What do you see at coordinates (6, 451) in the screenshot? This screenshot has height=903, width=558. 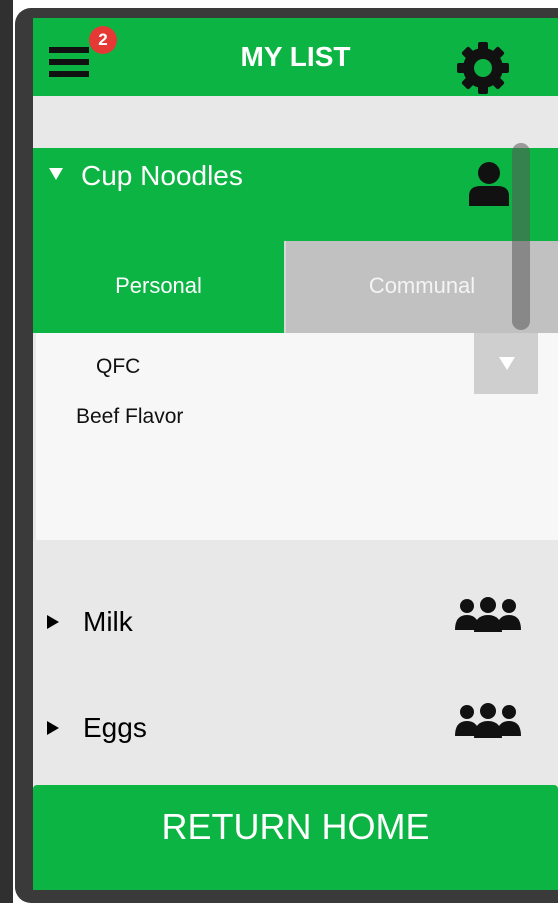 I see `background-edge` at bounding box center [6, 451].